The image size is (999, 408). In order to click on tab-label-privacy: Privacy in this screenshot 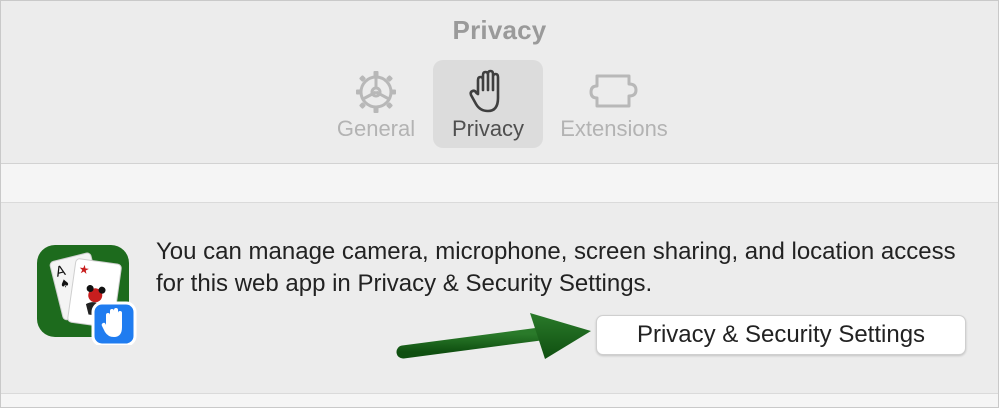, I will do `click(488, 128)`.